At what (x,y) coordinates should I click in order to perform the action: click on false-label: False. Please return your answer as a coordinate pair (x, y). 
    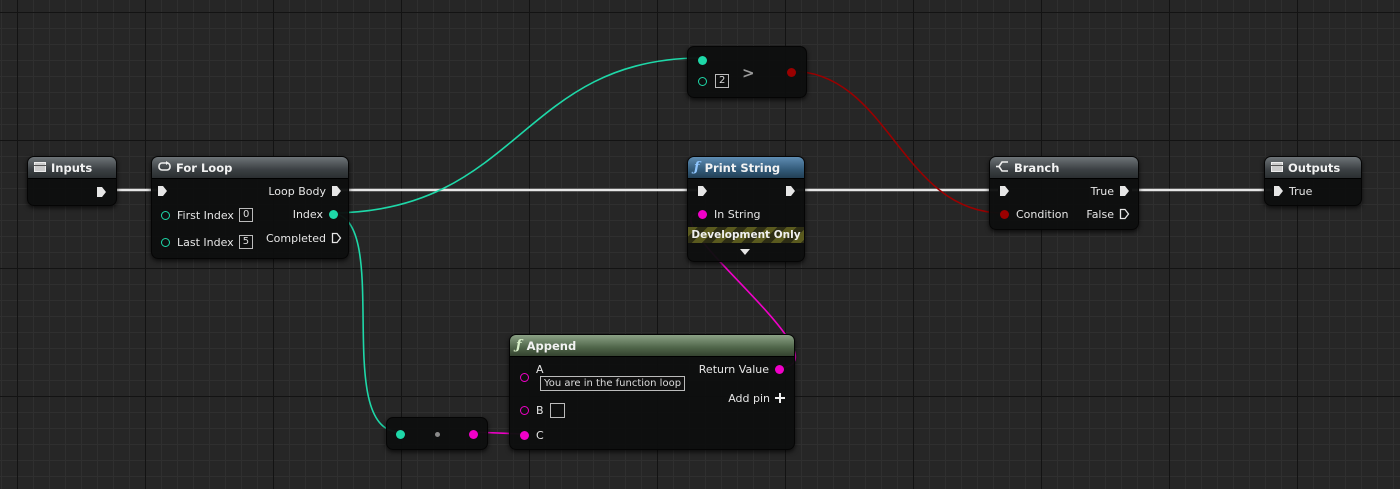
    Looking at the image, I should click on (1100, 214).